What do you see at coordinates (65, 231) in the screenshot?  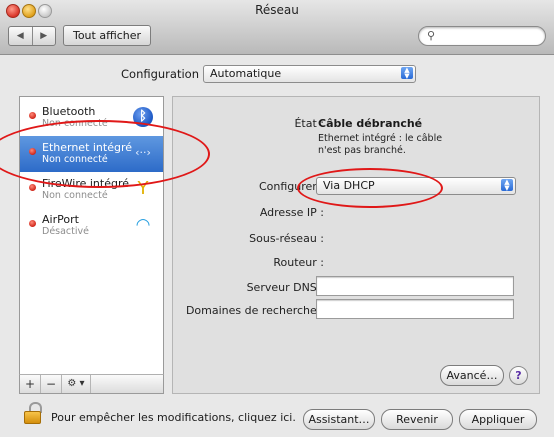 I see `service-status: Désactivé` at bounding box center [65, 231].